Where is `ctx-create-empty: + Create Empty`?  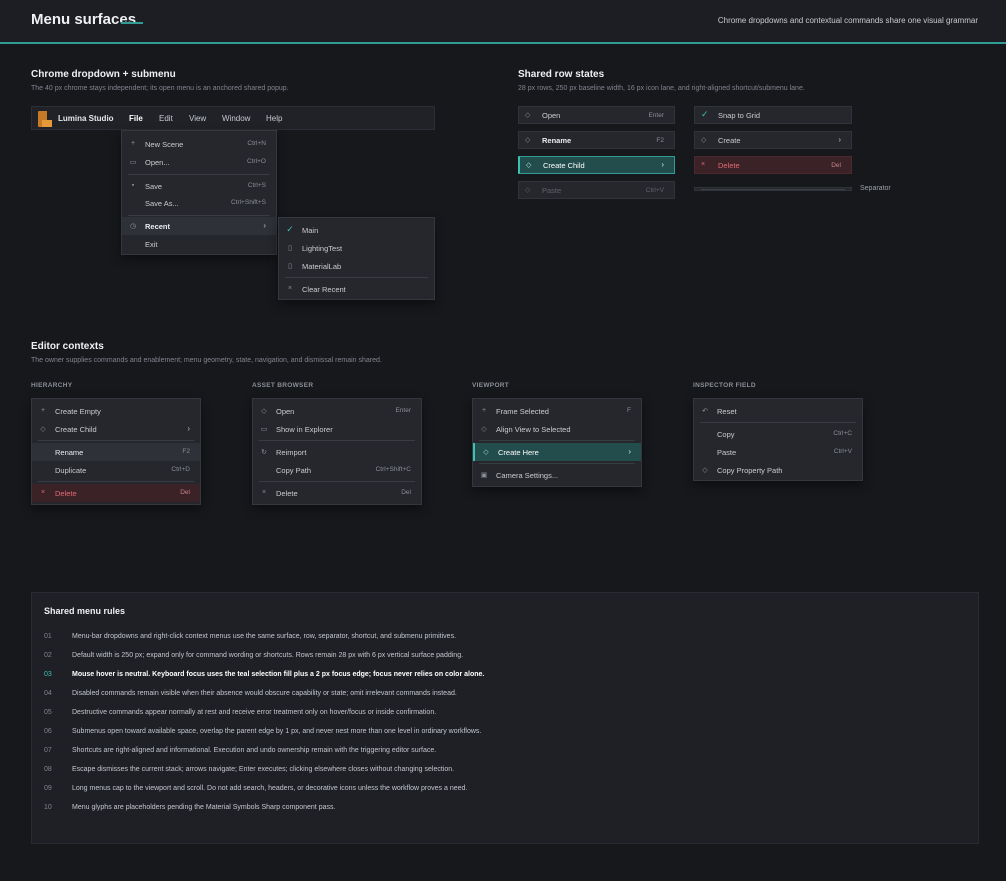 ctx-create-empty: + Create Empty is located at coordinates (116, 411).